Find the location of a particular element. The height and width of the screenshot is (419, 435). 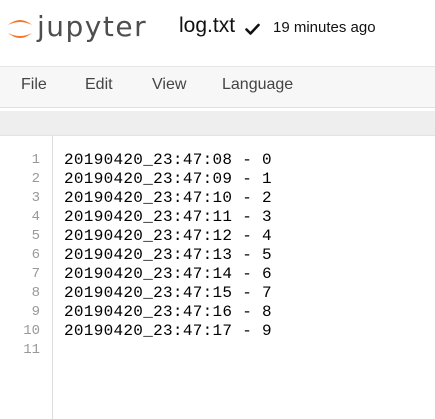

code-line: 20190420_23:47:17 - 9 is located at coordinates (168, 331).